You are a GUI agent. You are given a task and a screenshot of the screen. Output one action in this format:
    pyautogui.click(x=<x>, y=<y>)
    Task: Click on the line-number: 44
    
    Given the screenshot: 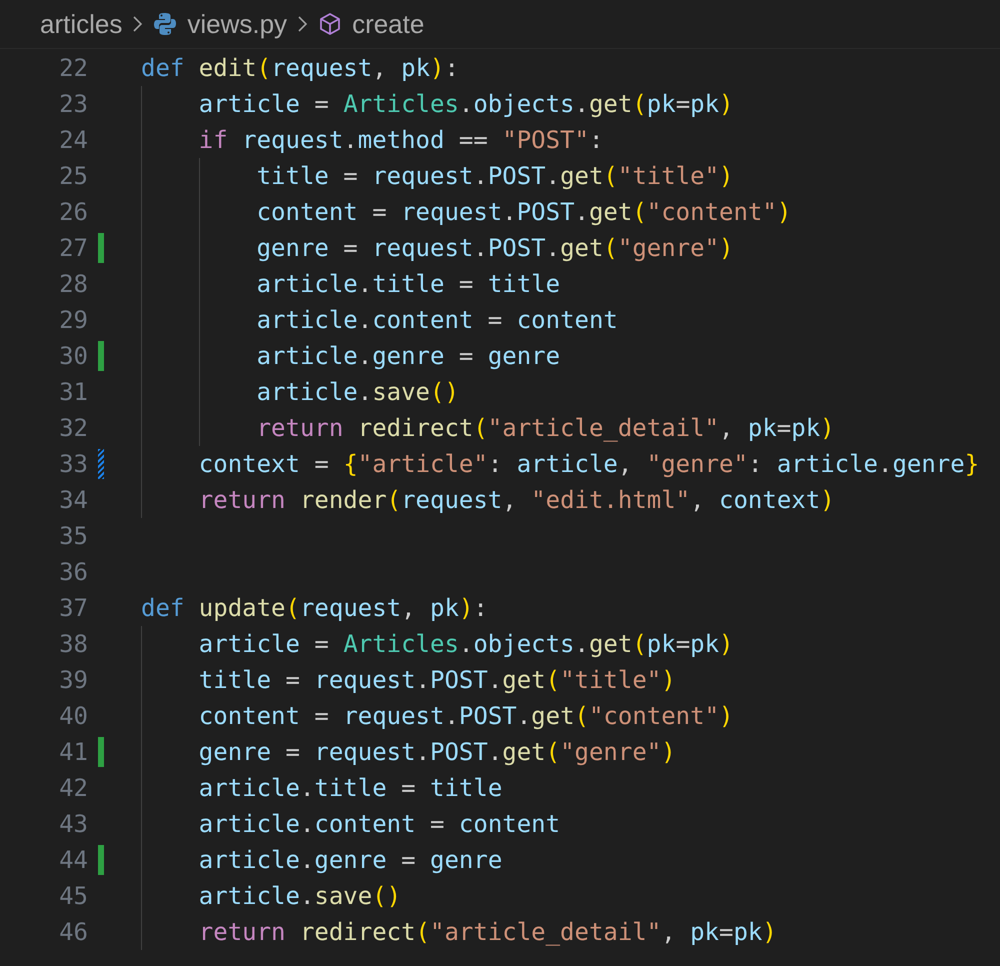 What is the action you would take?
    pyautogui.click(x=73, y=860)
    